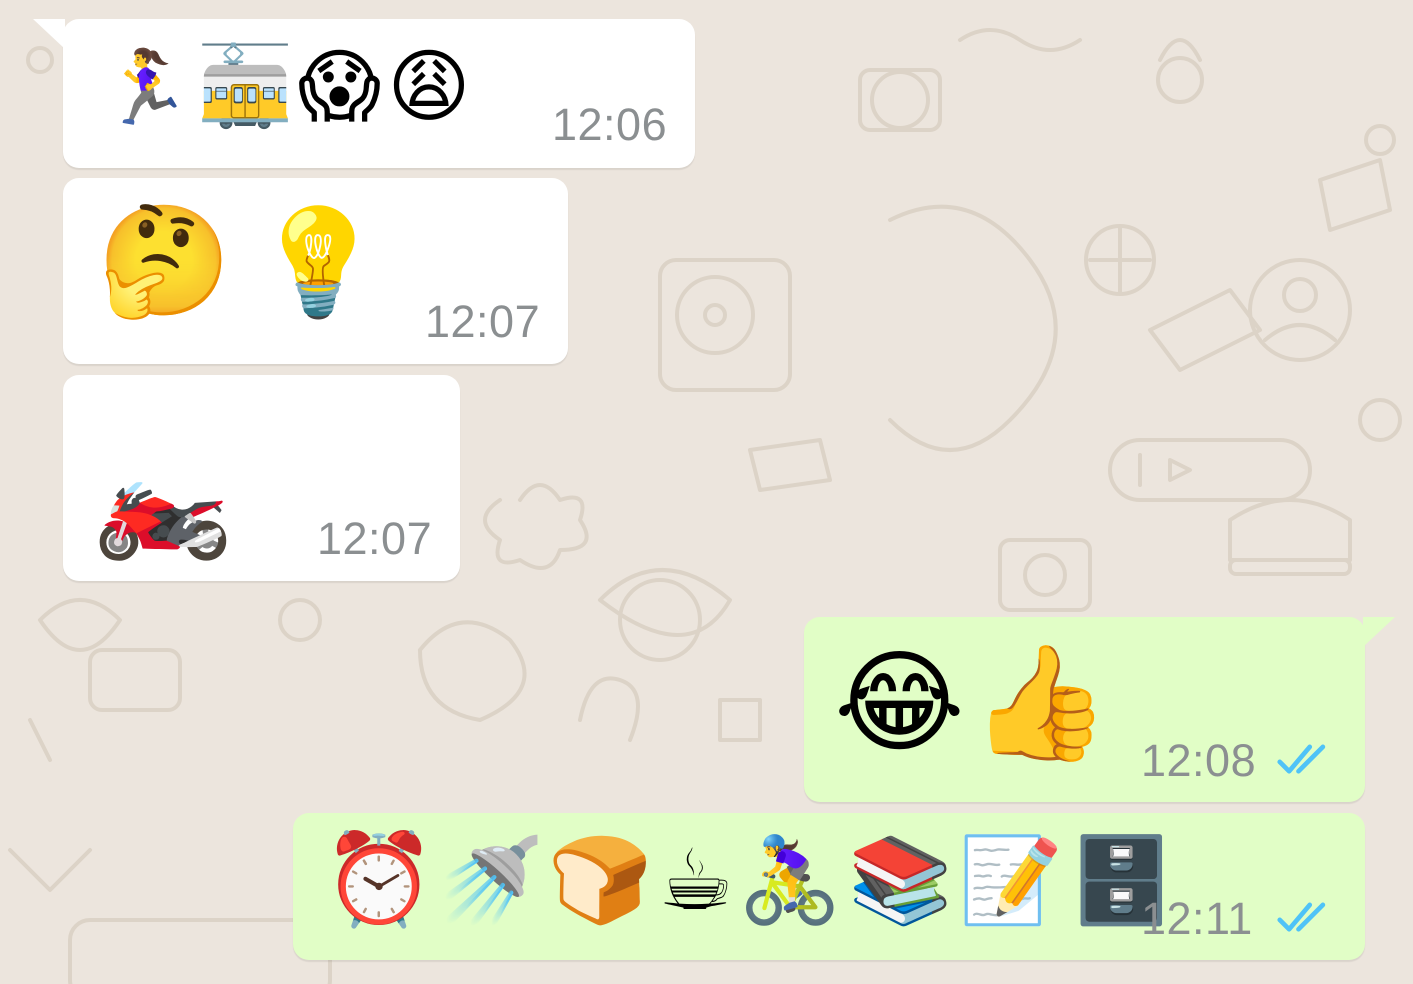 The image size is (1413, 984). I want to click on bread-icon: 🍞, so click(600, 880).